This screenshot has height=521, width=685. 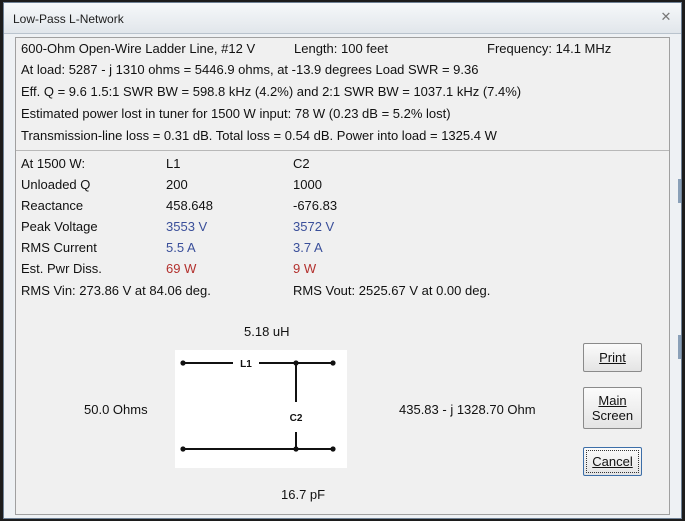 What do you see at coordinates (296, 449) in the screenshot?
I see `ground-junction` at bounding box center [296, 449].